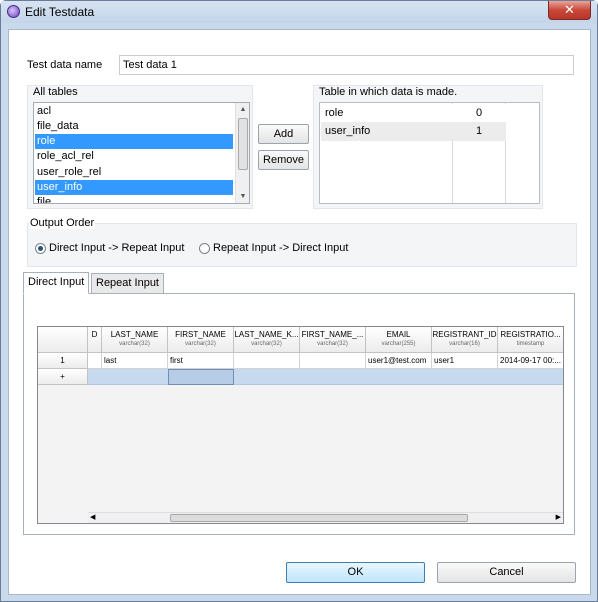 The image size is (598, 602). What do you see at coordinates (465, 361) in the screenshot?
I see `table-cell: user1` at bounding box center [465, 361].